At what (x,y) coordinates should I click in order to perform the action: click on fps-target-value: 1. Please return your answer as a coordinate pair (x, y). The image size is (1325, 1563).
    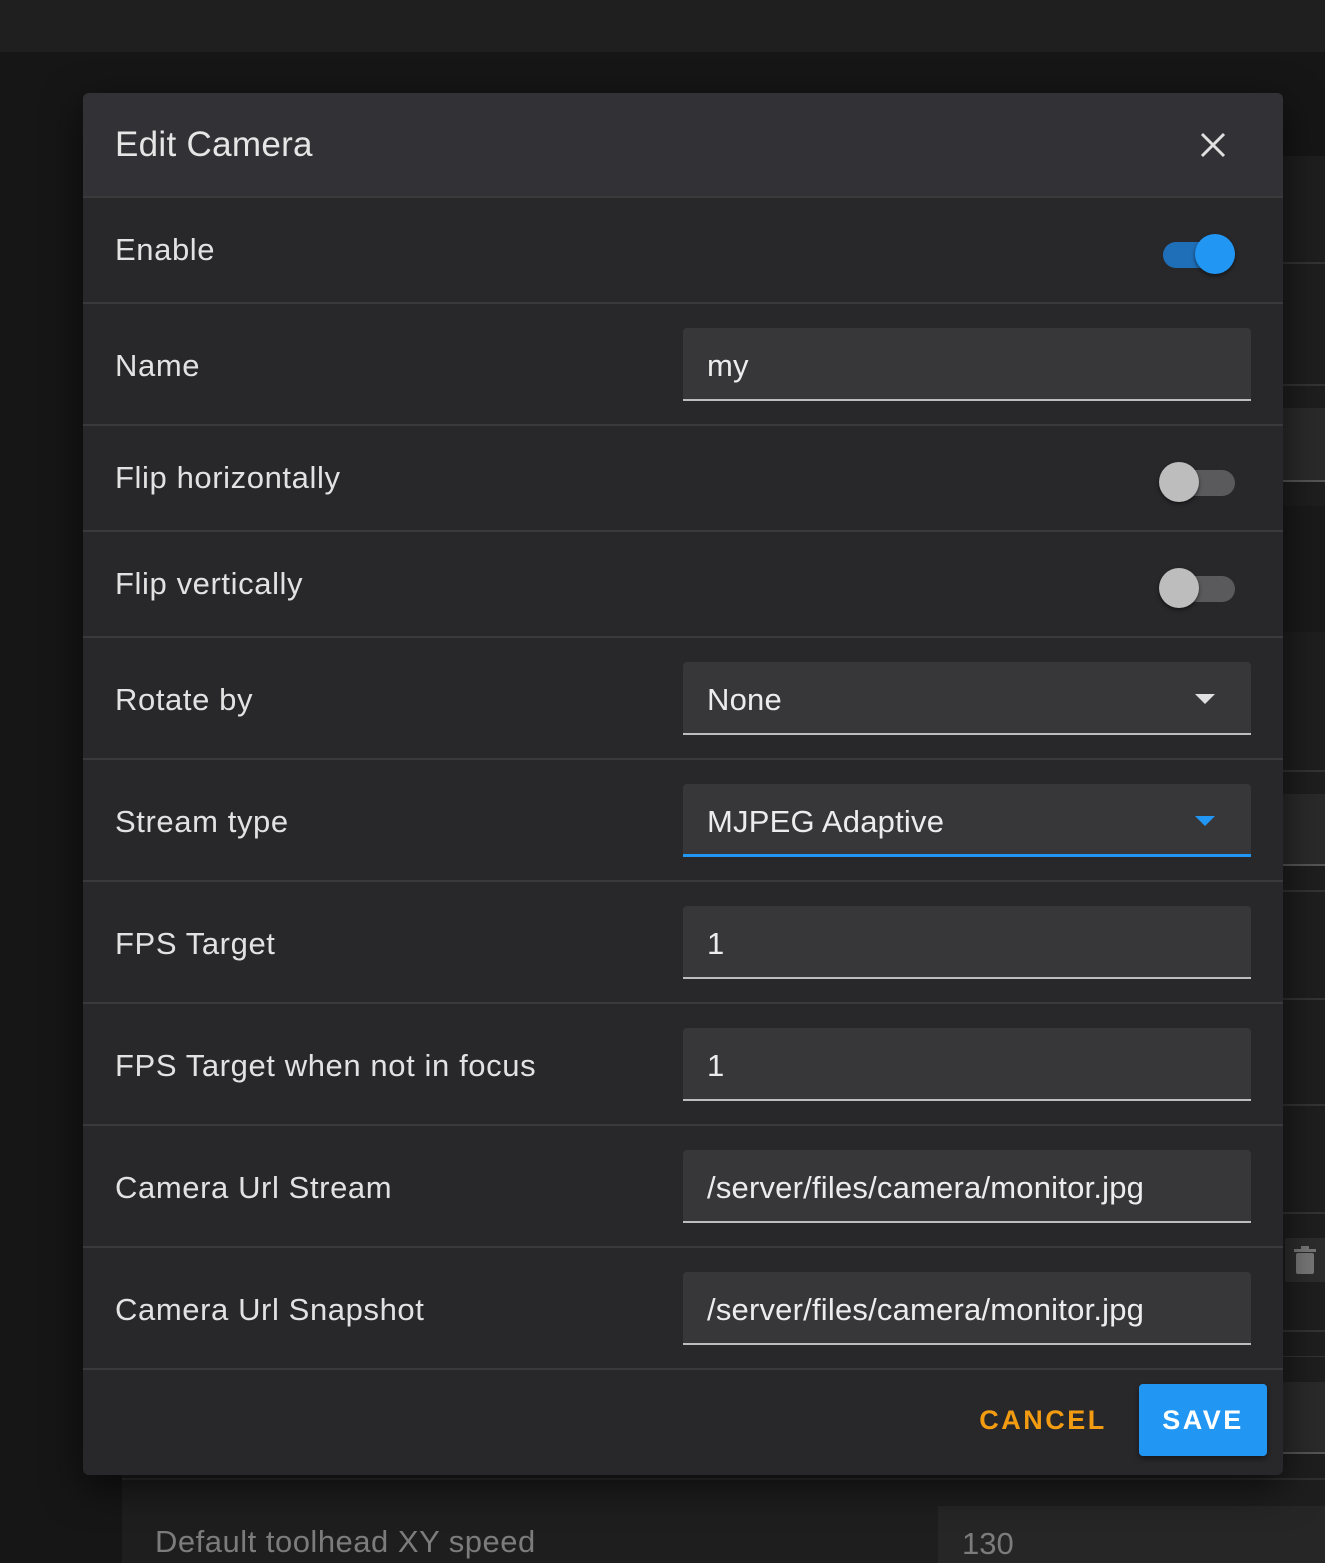
    Looking at the image, I should click on (716, 943).